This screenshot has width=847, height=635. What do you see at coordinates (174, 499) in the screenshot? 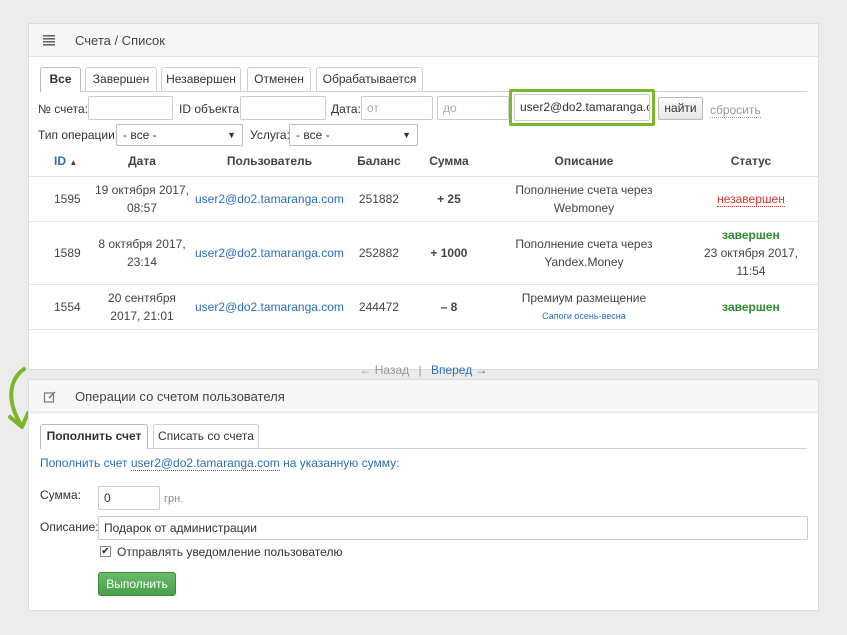
I see `currency-label: грн.` at bounding box center [174, 499].